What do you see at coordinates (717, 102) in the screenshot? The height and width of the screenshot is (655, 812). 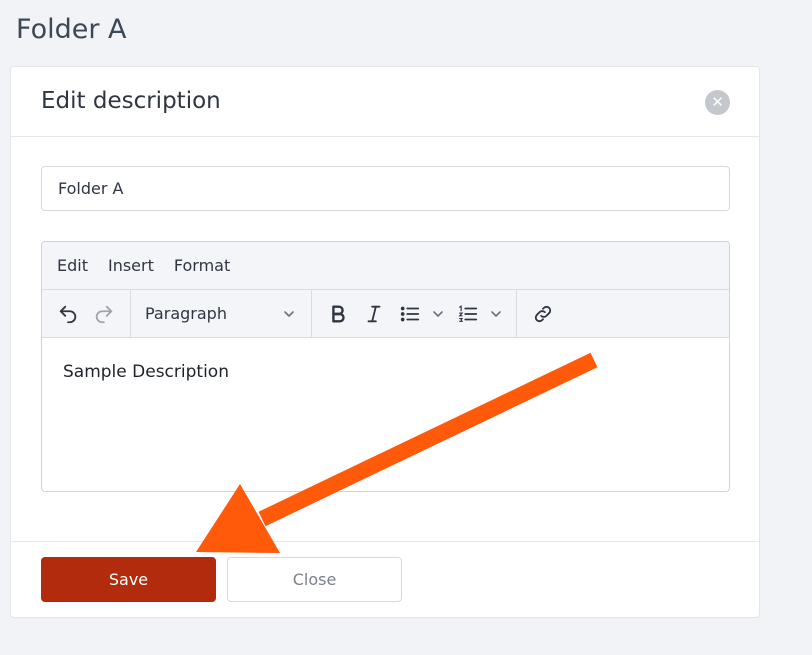 I see `close-icon: ✕` at bounding box center [717, 102].